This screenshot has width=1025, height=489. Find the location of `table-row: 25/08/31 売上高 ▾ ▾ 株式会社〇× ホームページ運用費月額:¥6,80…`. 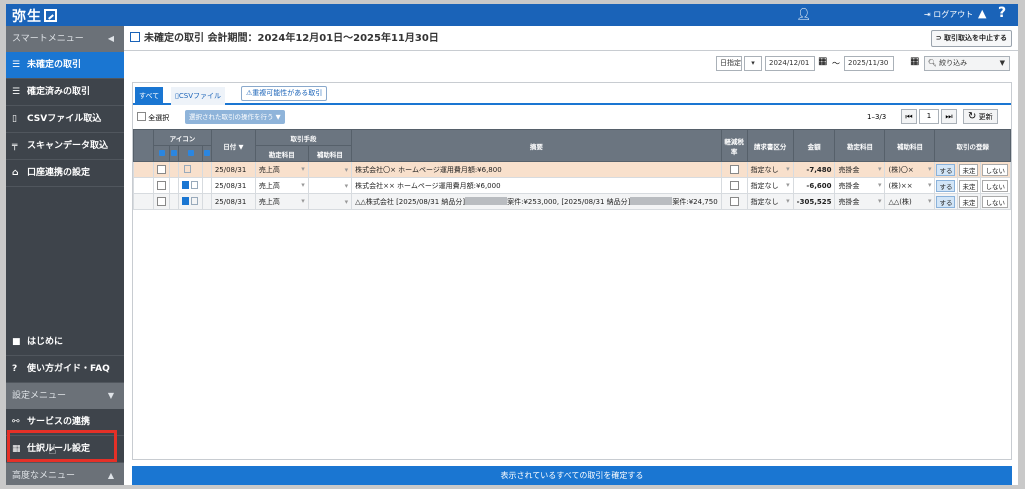

table-row: 25/08/31 売上高 ▾ ▾ 株式会社〇× ホームページ運用費月額:¥6,80… is located at coordinates (572, 169).